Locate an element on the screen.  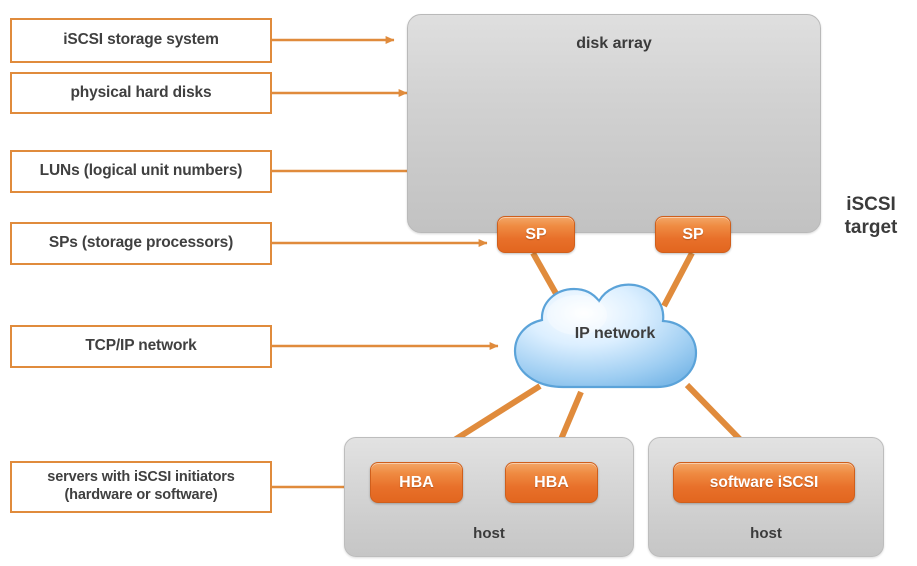
iscsi-target-line-1: iSCSI is located at coordinates (871, 204).